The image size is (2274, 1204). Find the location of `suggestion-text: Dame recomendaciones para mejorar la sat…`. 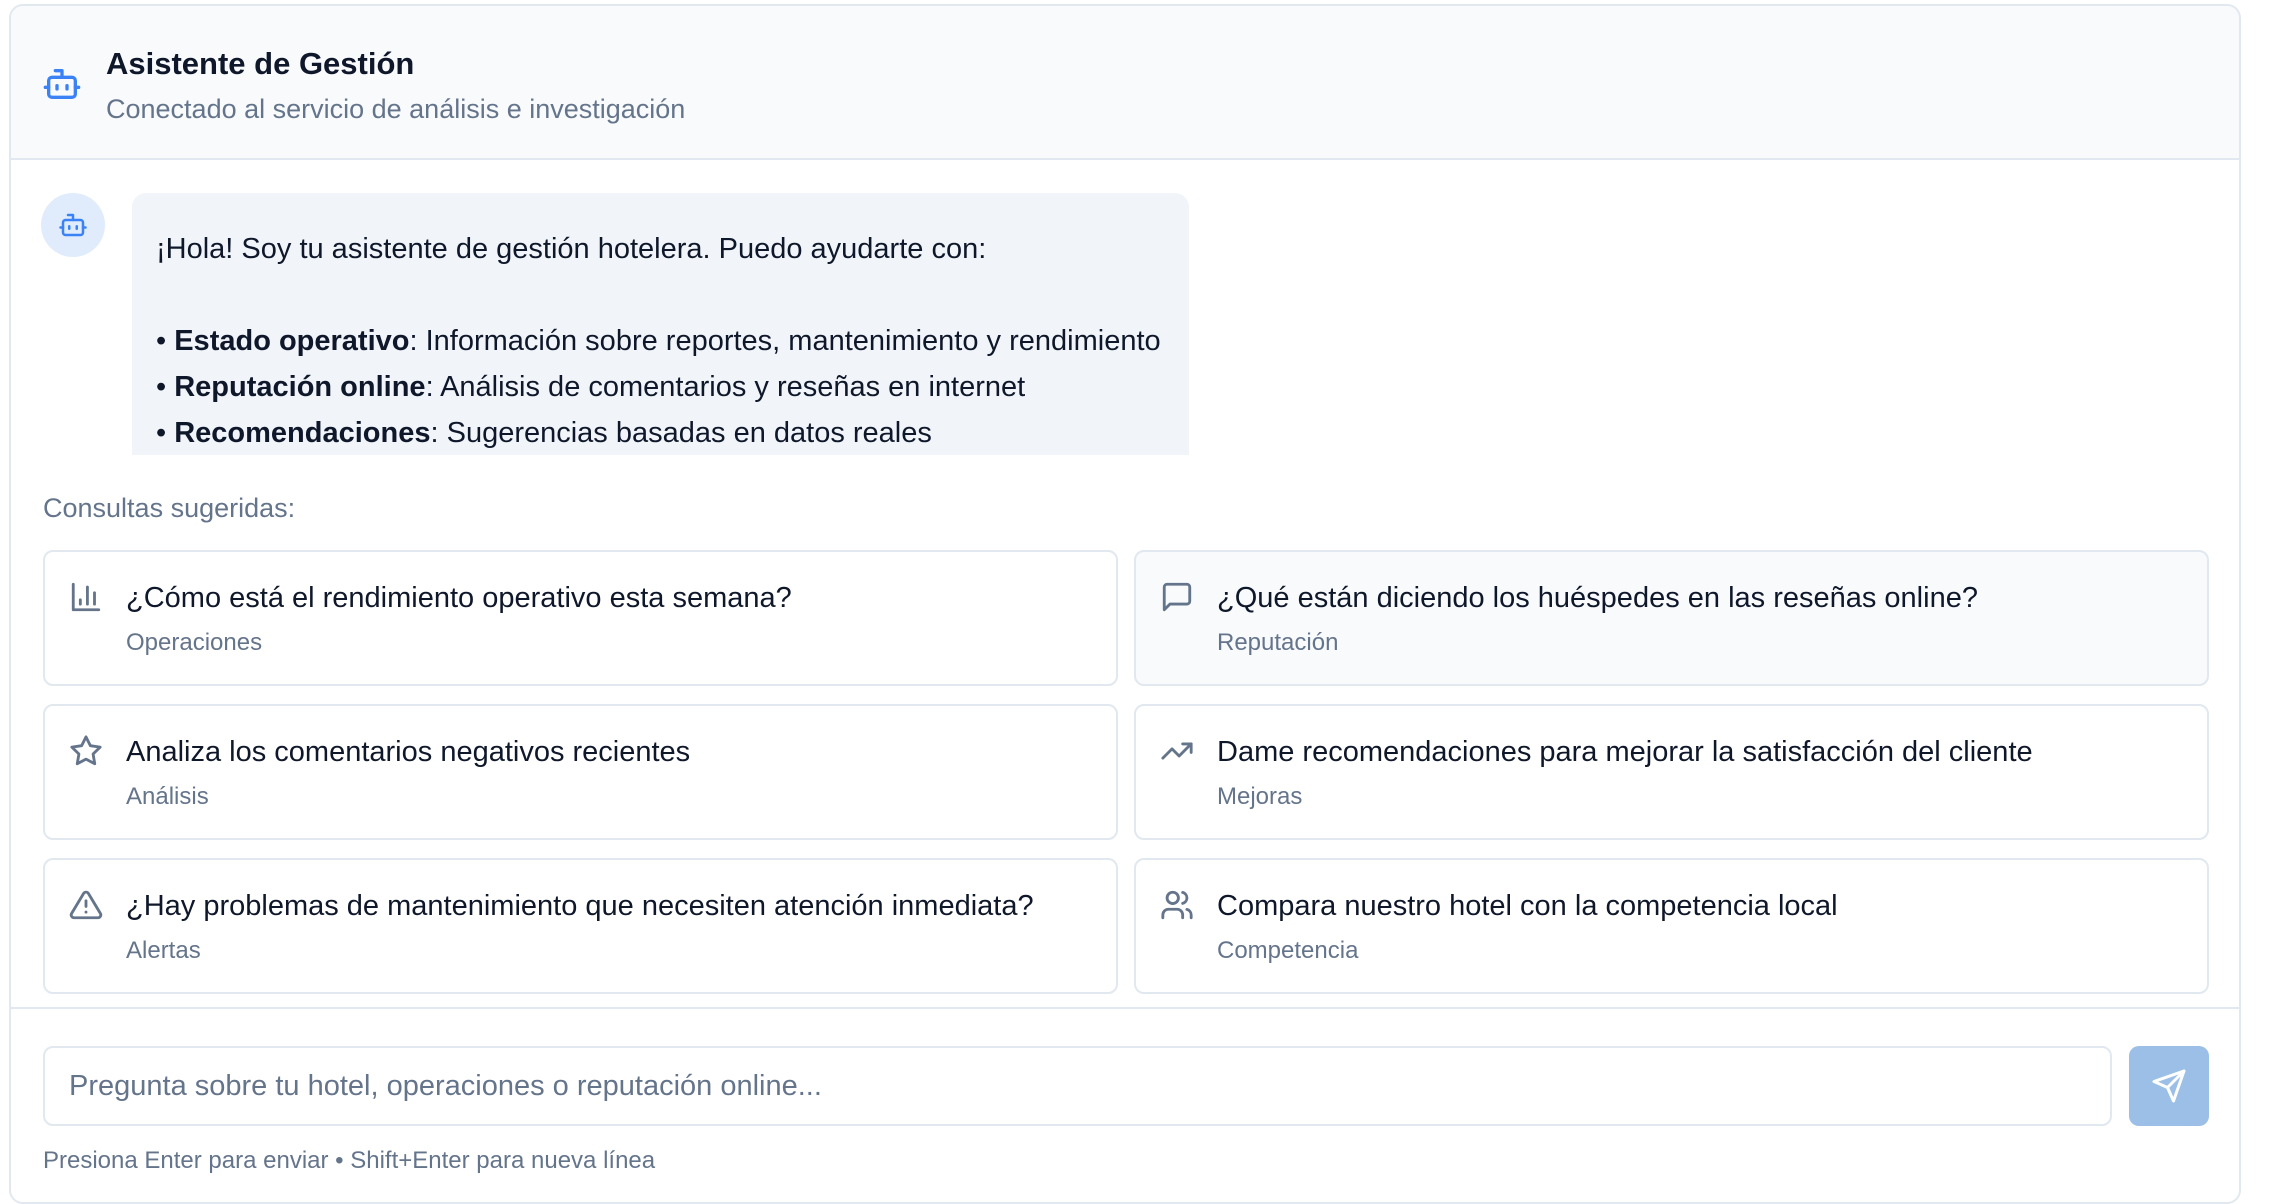

suggestion-text: Dame recomendaciones para mejorar la sat… is located at coordinates (1625, 752).